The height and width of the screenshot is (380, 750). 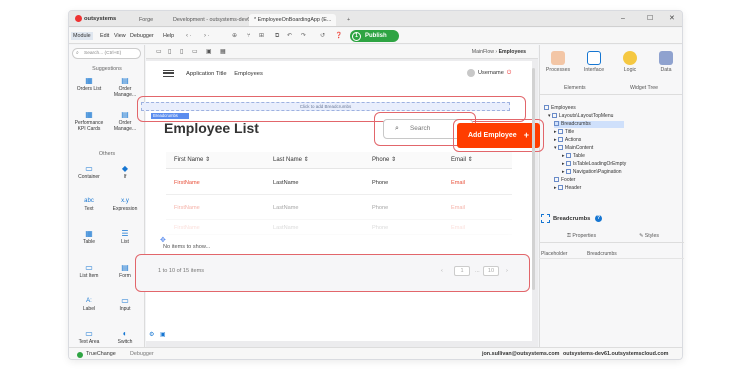 What do you see at coordinates (598, 218) in the screenshot?
I see `help-icon: ?` at bounding box center [598, 218].